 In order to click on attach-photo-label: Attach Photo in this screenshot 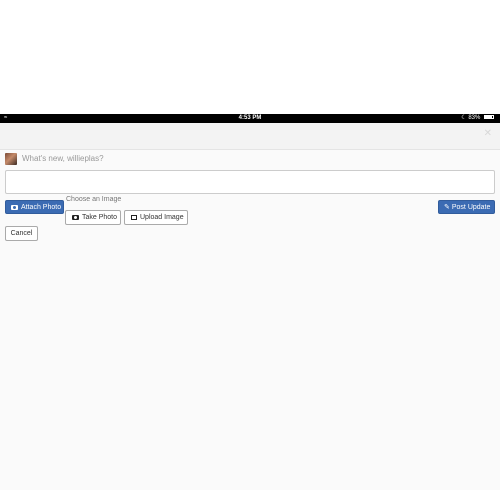, I will do `click(41, 207)`.